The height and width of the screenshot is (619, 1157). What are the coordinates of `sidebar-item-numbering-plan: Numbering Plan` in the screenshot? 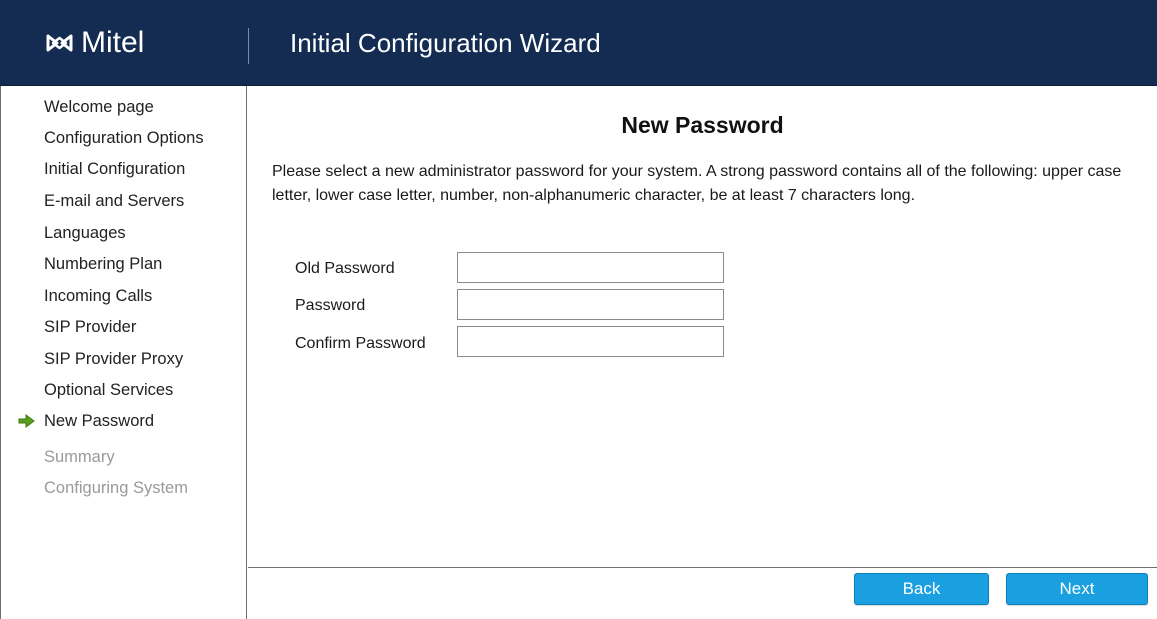 It's located at (103, 264).